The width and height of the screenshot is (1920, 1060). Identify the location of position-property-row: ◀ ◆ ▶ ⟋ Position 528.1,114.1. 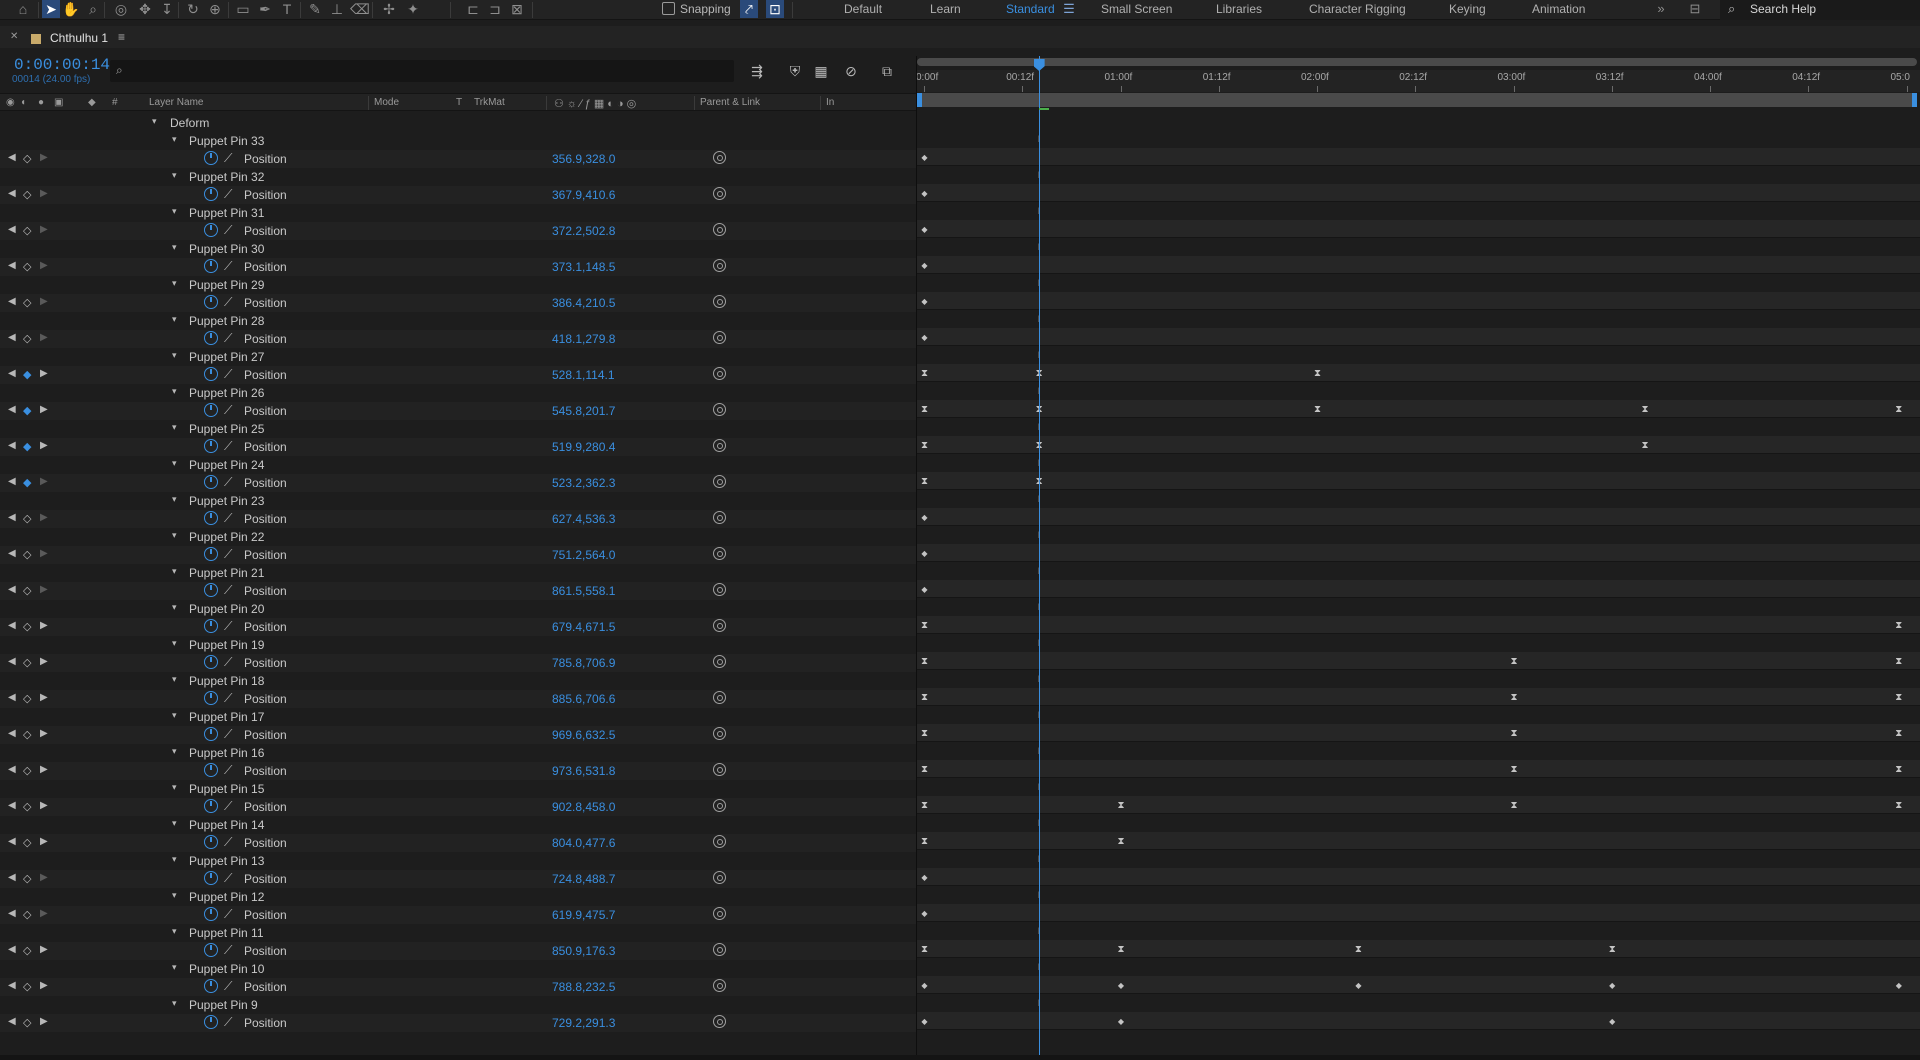
(458, 375).